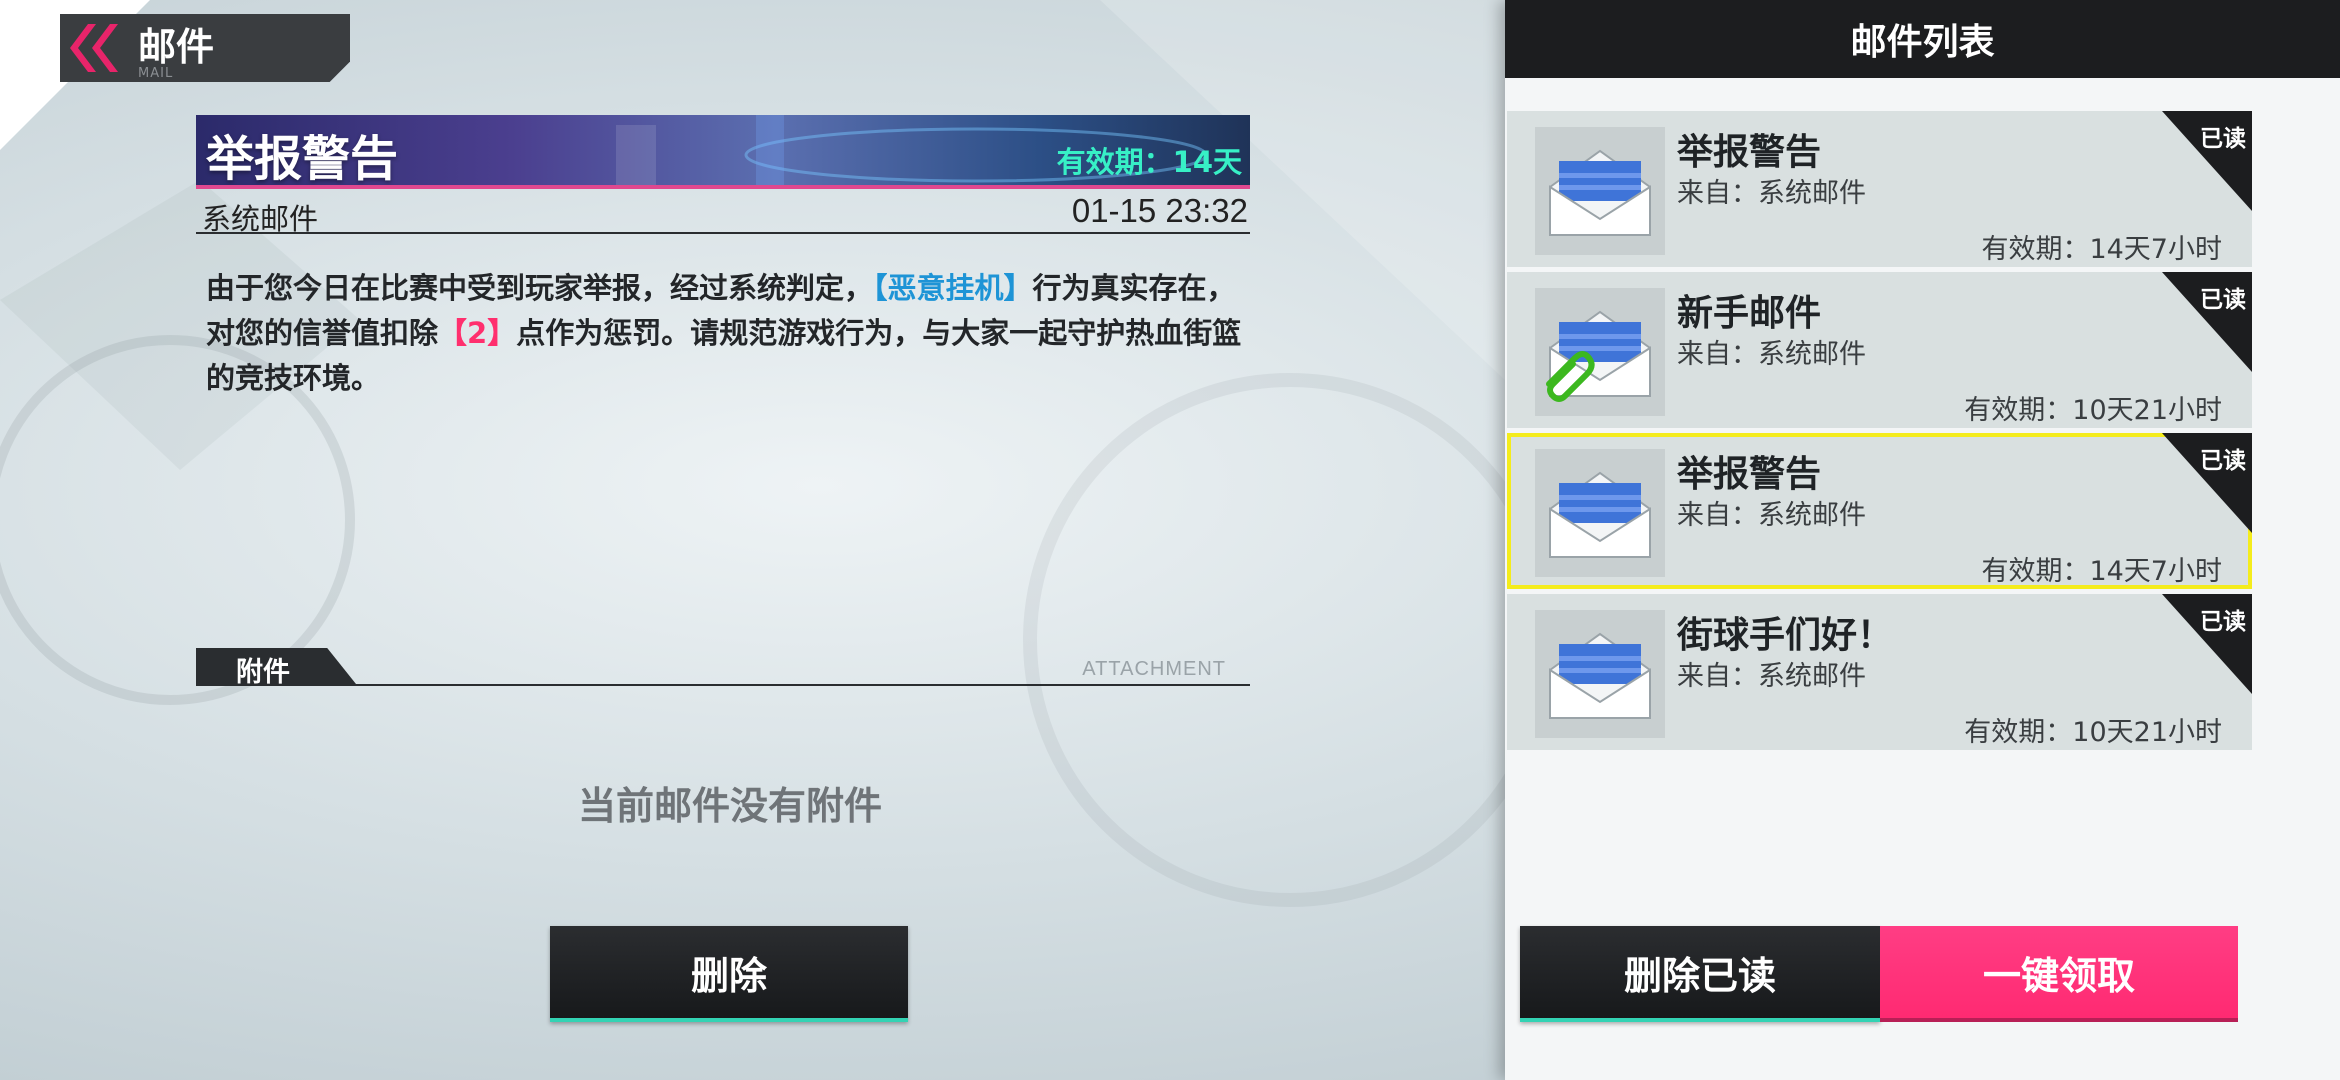 This screenshot has height=1080, width=2340. What do you see at coordinates (302, 159) in the screenshot?
I see `mail-detail-subject: 举报警告` at bounding box center [302, 159].